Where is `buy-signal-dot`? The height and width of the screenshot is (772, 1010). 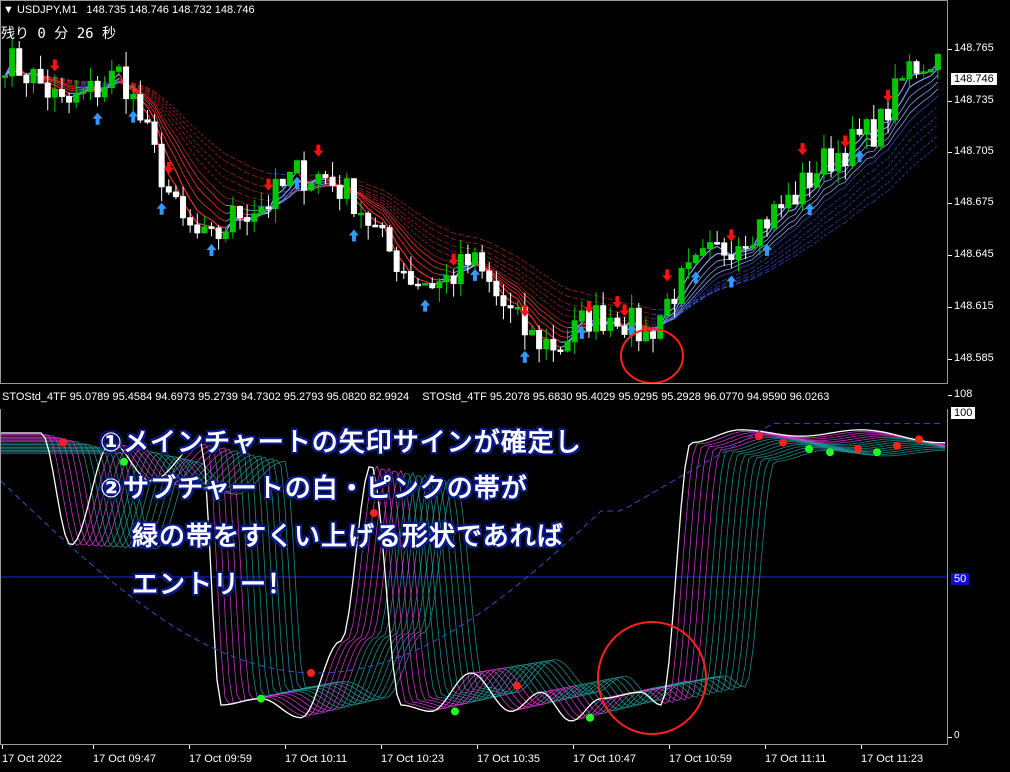
buy-signal-dot is located at coordinates (261, 698).